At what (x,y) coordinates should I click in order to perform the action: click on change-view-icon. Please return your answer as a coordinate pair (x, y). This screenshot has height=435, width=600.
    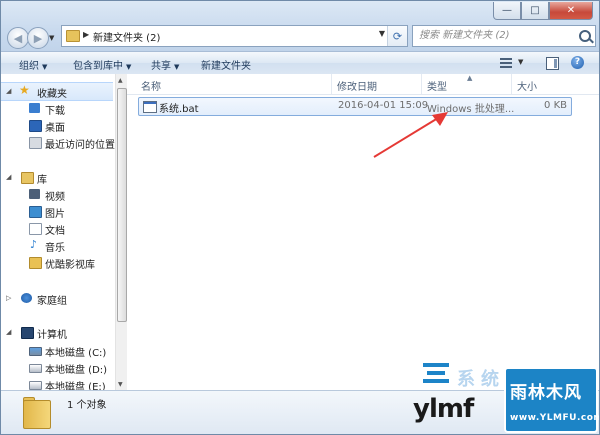
    Looking at the image, I should click on (506, 63).